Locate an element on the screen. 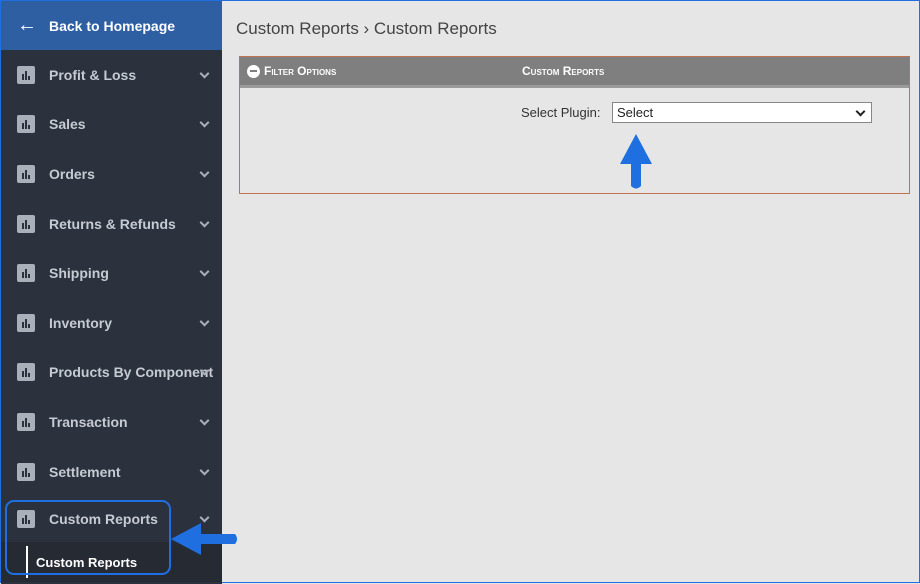 This screenshot has width=920, height=584. sidebar-item-profit-loss: Profit & Loss is located at coordinates (111, 75).